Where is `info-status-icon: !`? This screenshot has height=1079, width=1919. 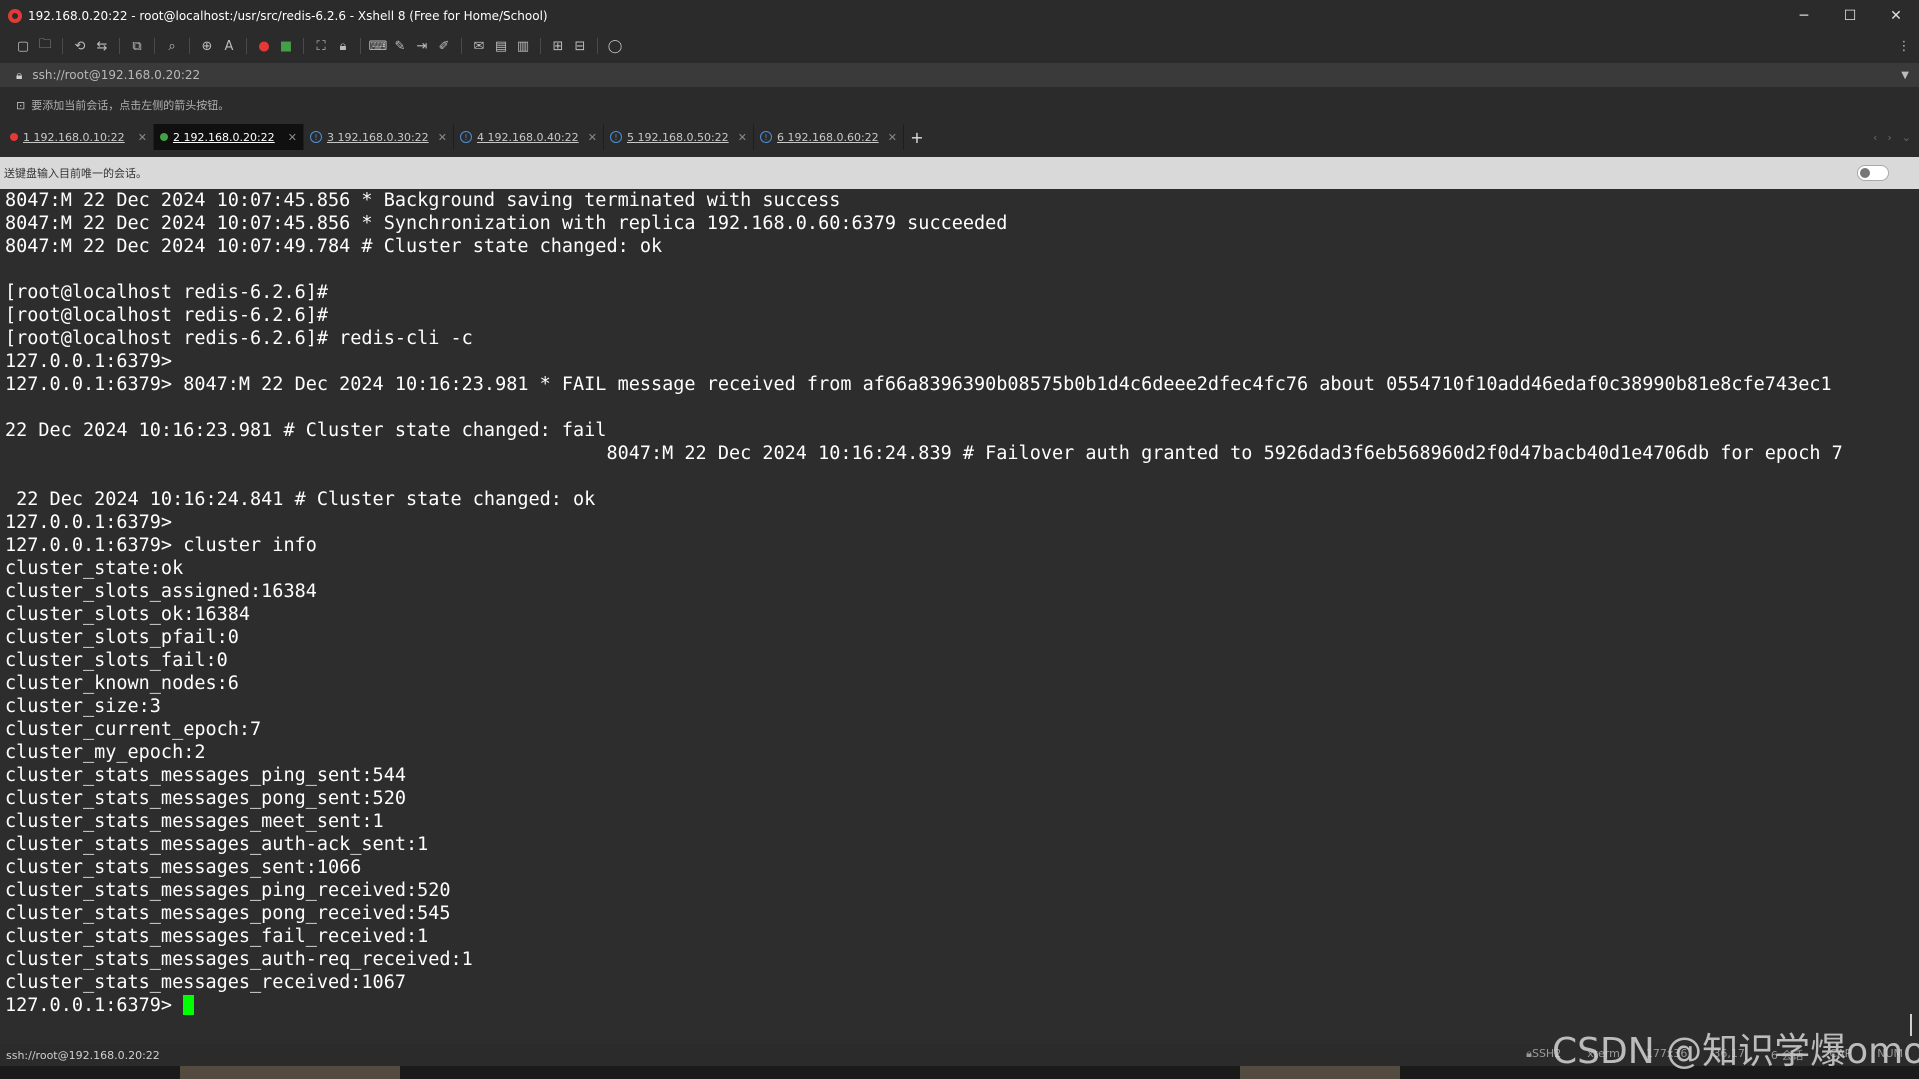 info-status-icon: ! is located at coordinates (766, 137).